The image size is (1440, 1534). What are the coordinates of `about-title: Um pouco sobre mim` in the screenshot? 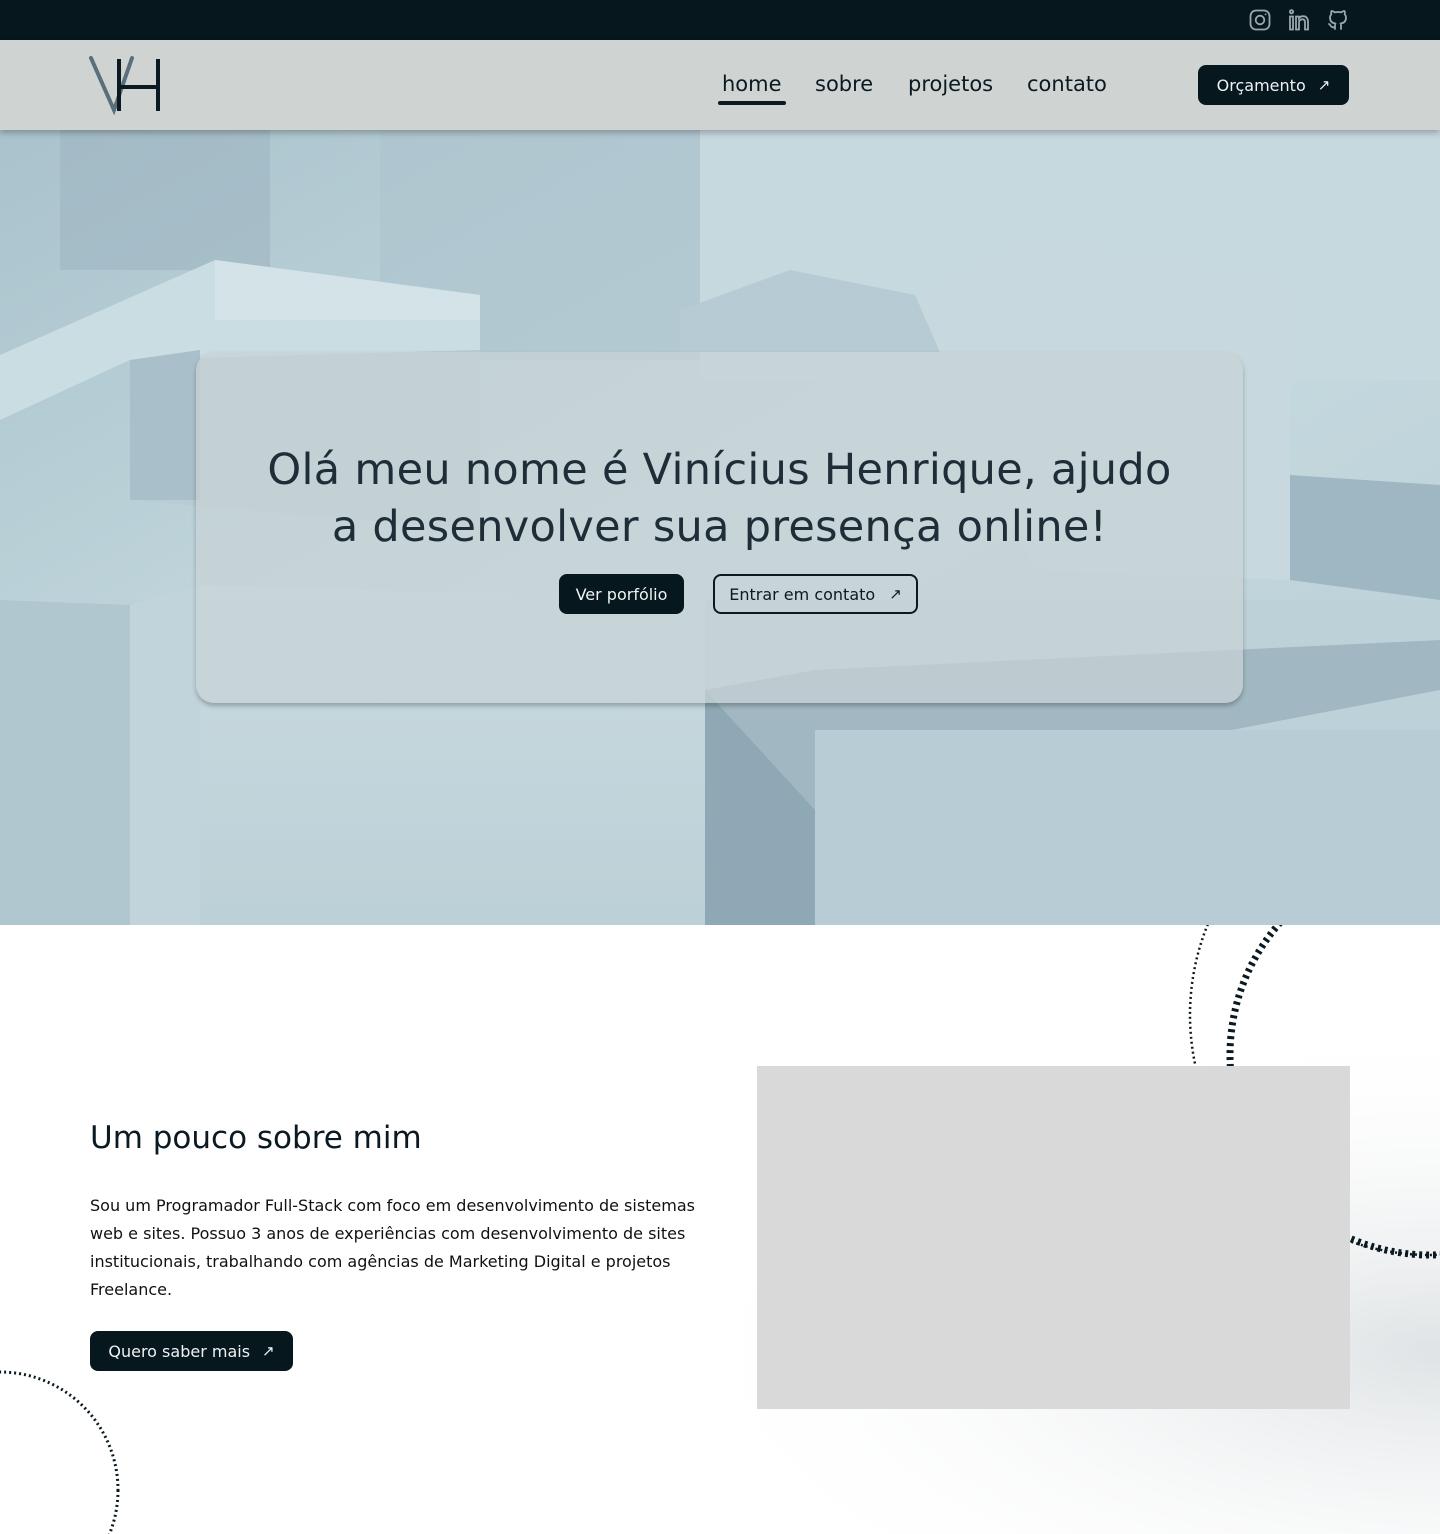 It's located at (256, 1138).